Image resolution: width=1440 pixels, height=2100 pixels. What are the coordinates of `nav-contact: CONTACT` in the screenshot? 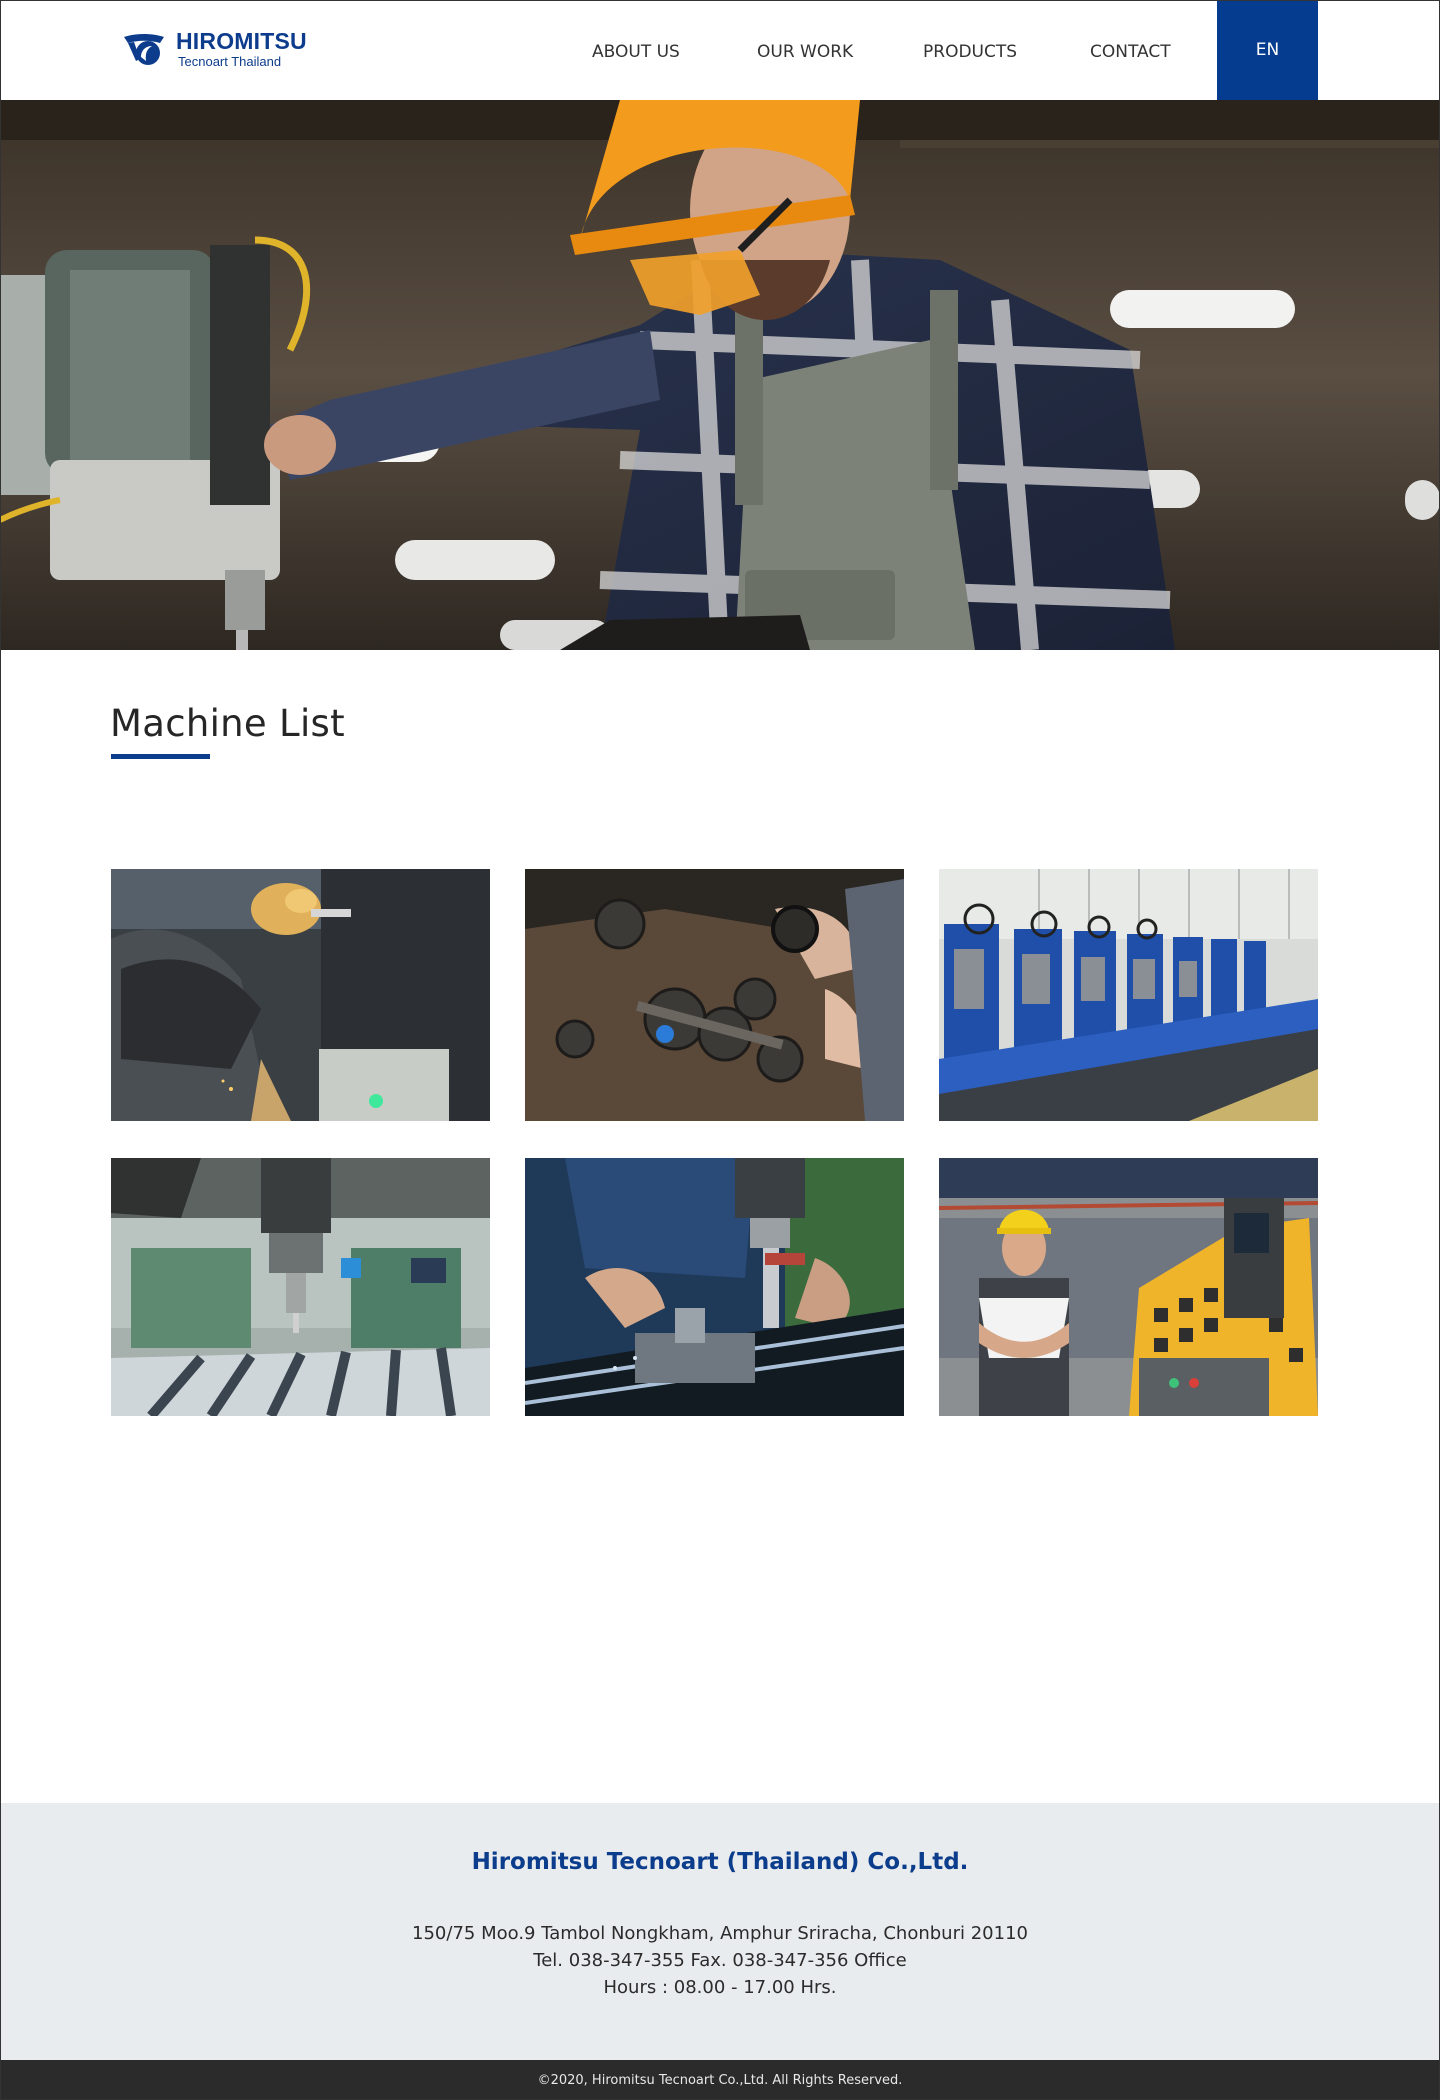 It's located at (1130, 52).